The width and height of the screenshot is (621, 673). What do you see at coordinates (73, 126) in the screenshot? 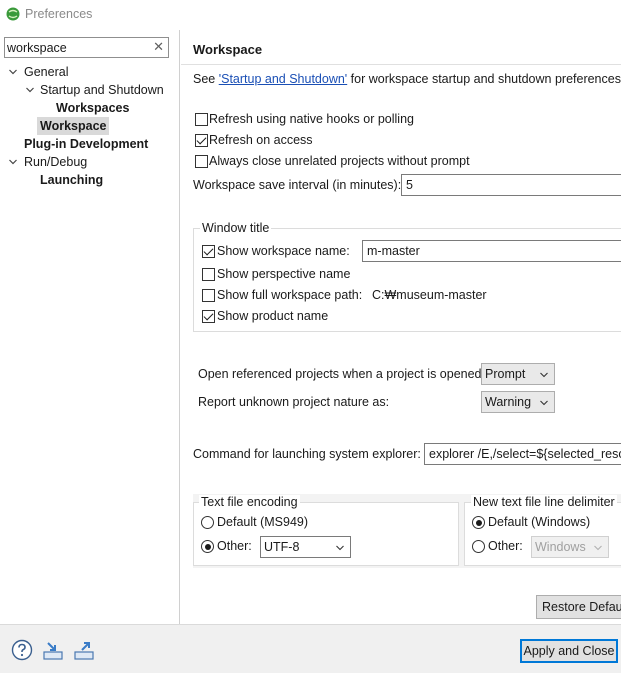
I see `tree-item-workspace-selected: Workspace` at bounding box center [73, 126].